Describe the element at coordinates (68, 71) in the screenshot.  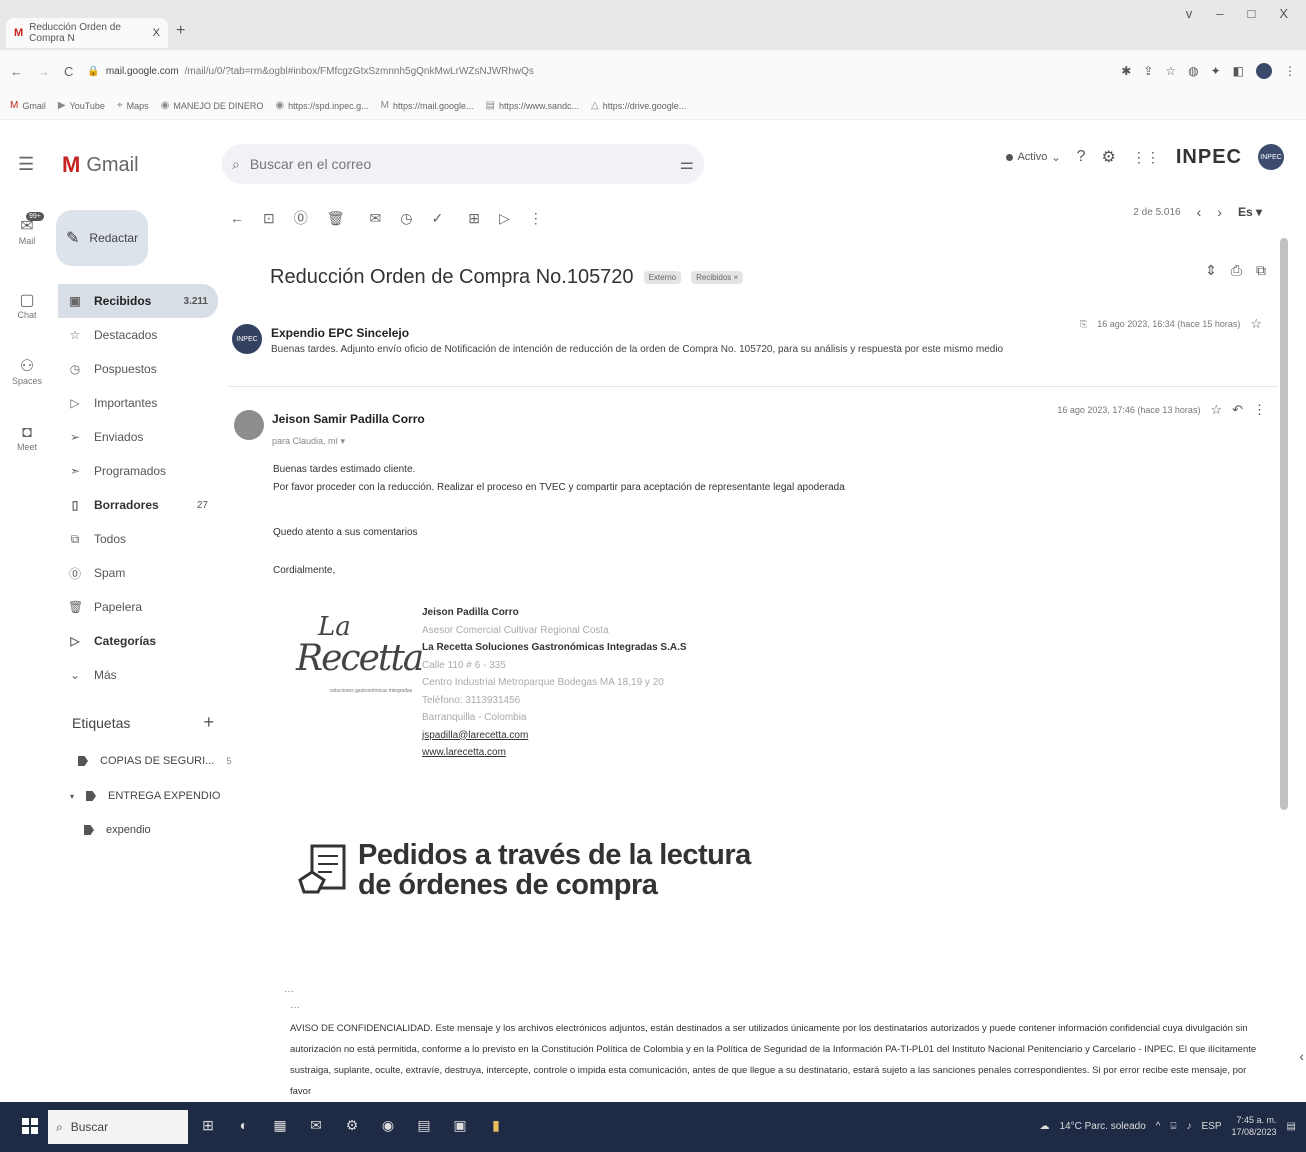
I see `reload-icon: C` at that location.